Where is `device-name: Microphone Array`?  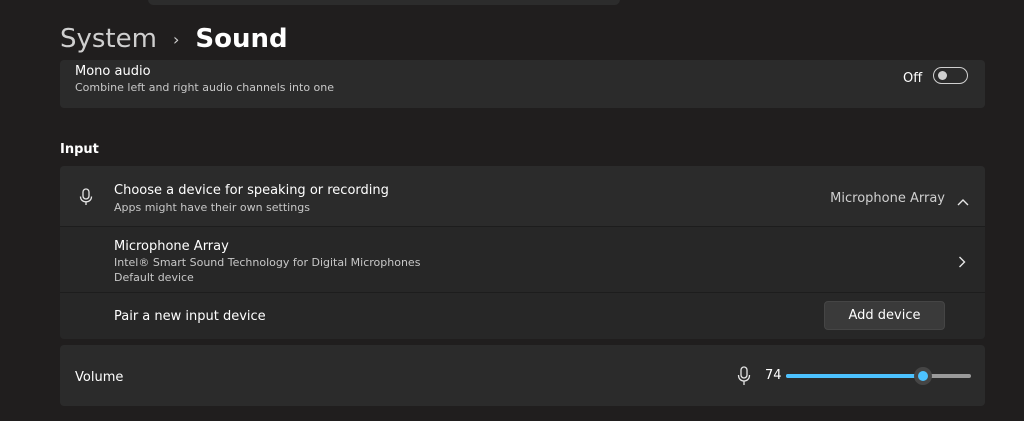 device-name: Microphone Array is located at coordinates (171, 246).